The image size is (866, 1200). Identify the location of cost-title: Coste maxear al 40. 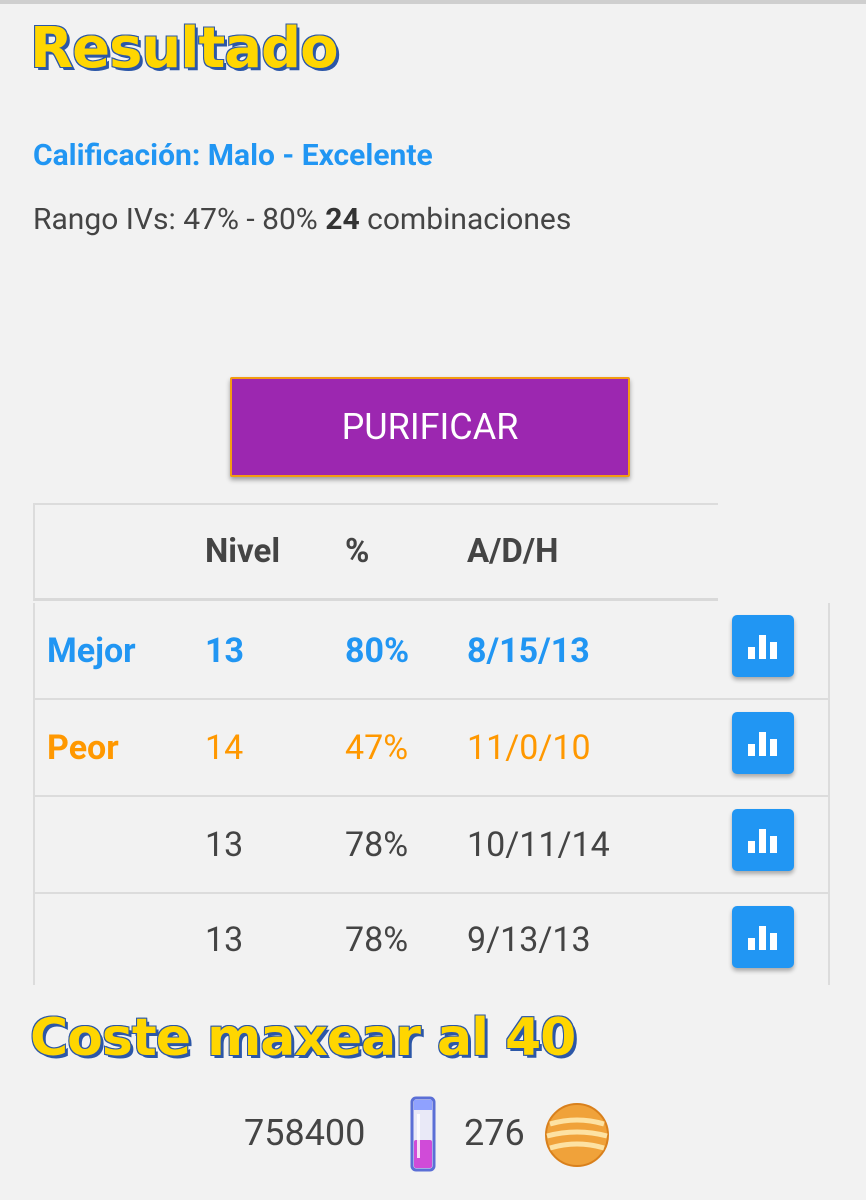
(303, 1038).